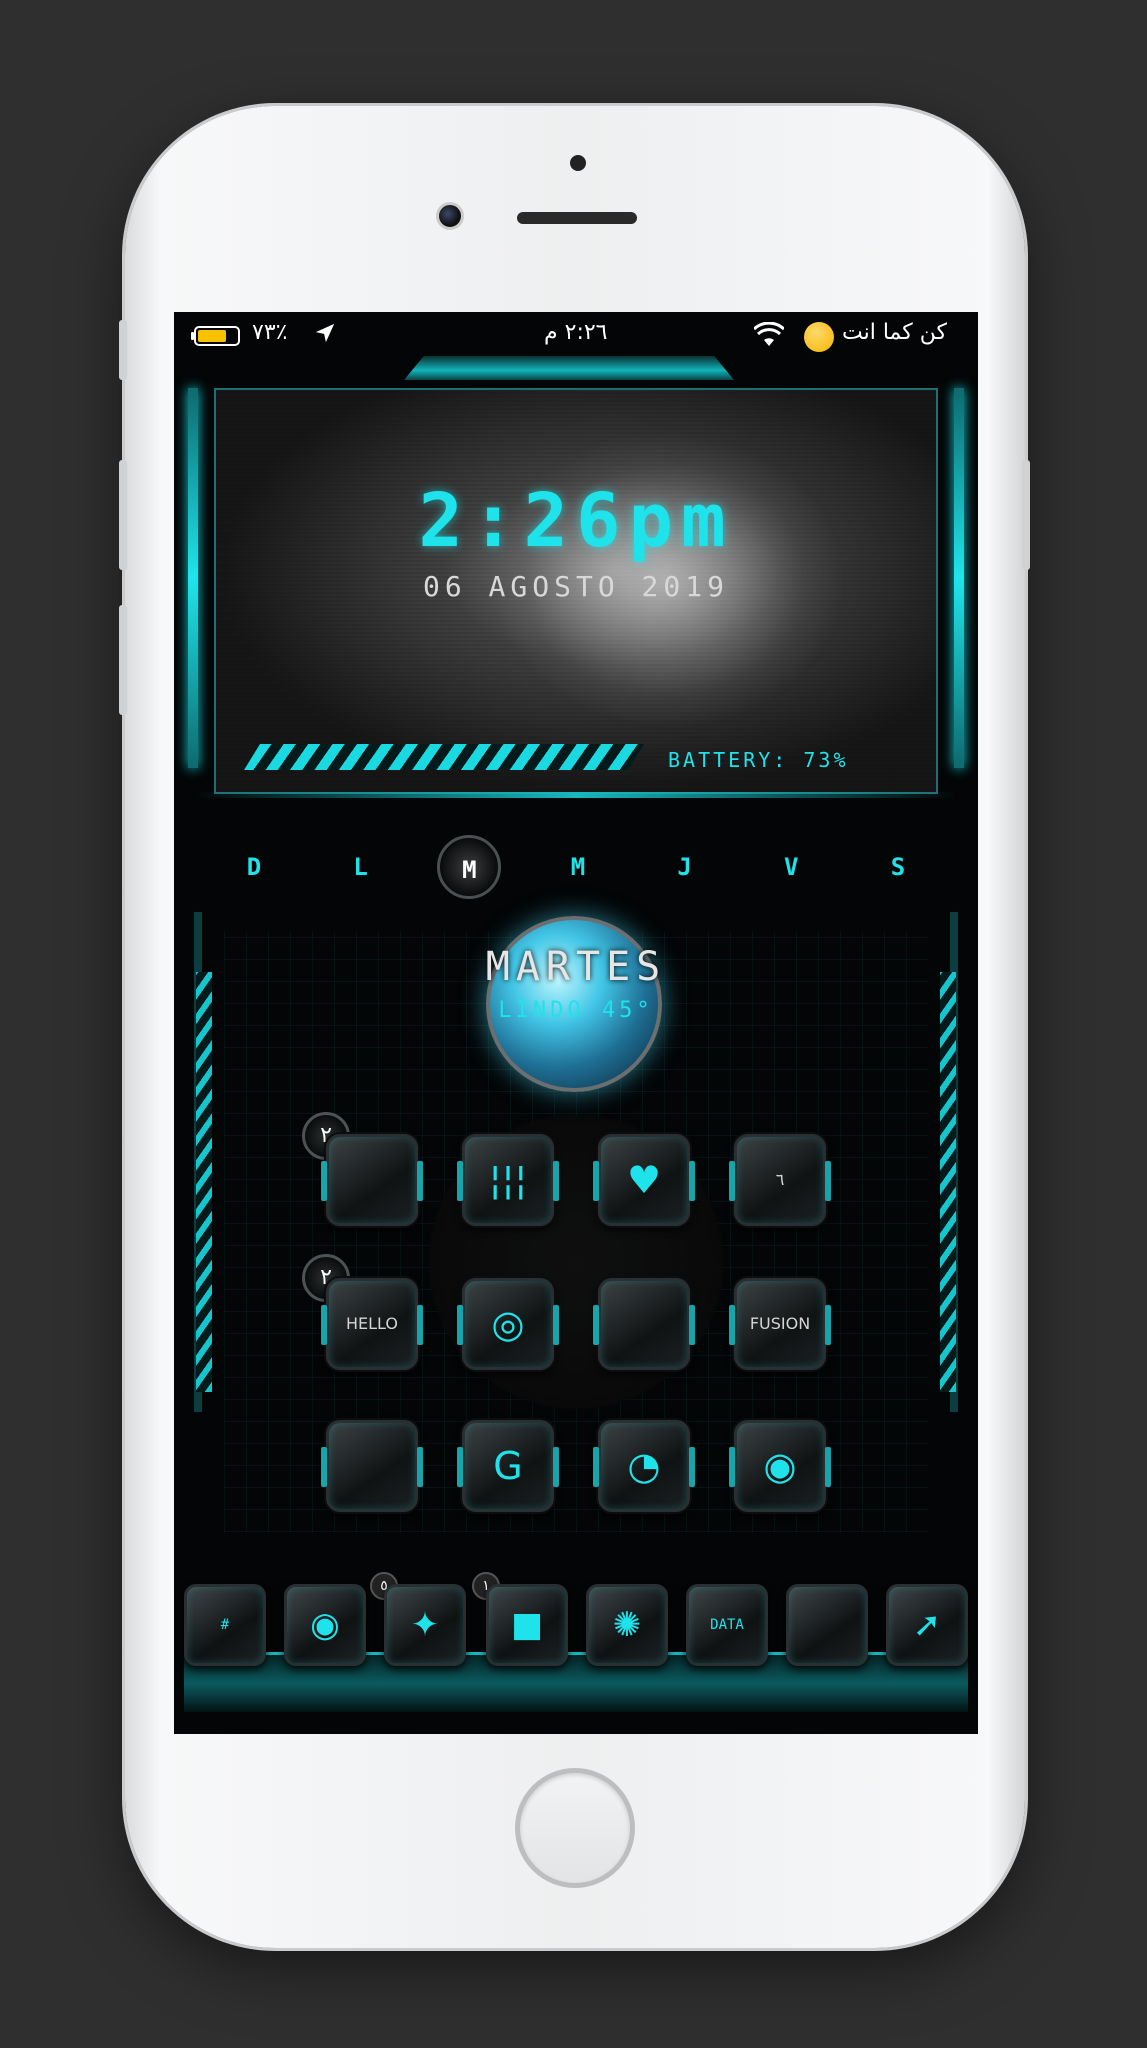 This screenshot has width=1147, height=2048. What do you see at coordinates (758, 760) in the screenshot?
I see `widget-battery: BATTERY: 73%` at bounding box center [758, 760].